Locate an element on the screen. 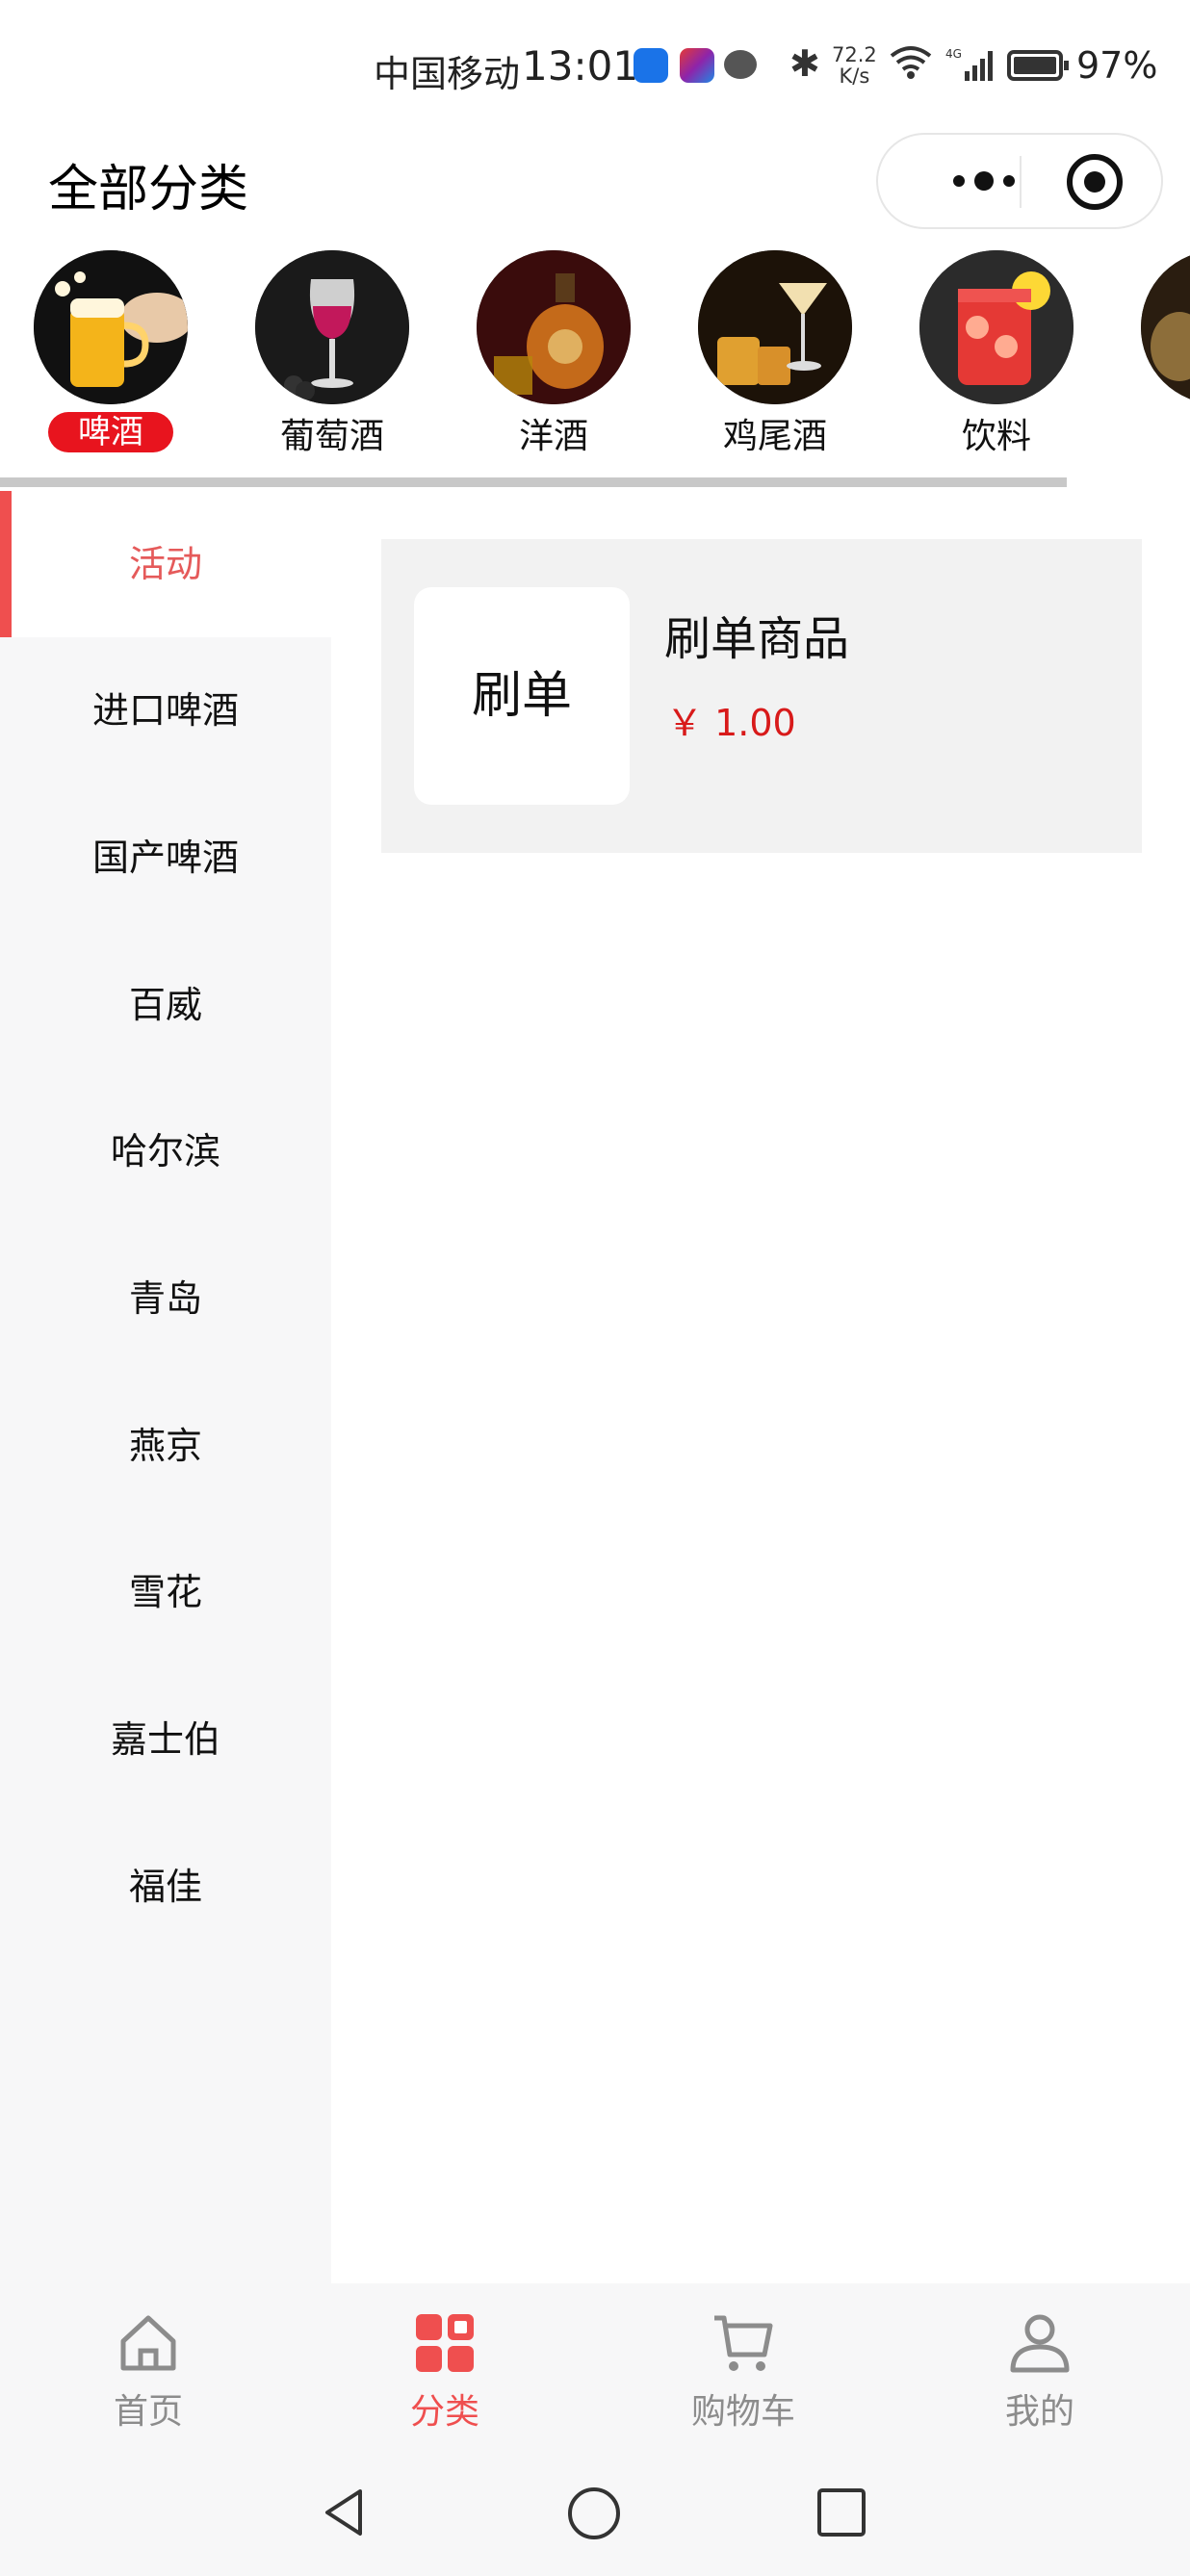 This screenshot has height=2576, width=1190. tab-label: 我的 is located at coordinates (1039, 2412).